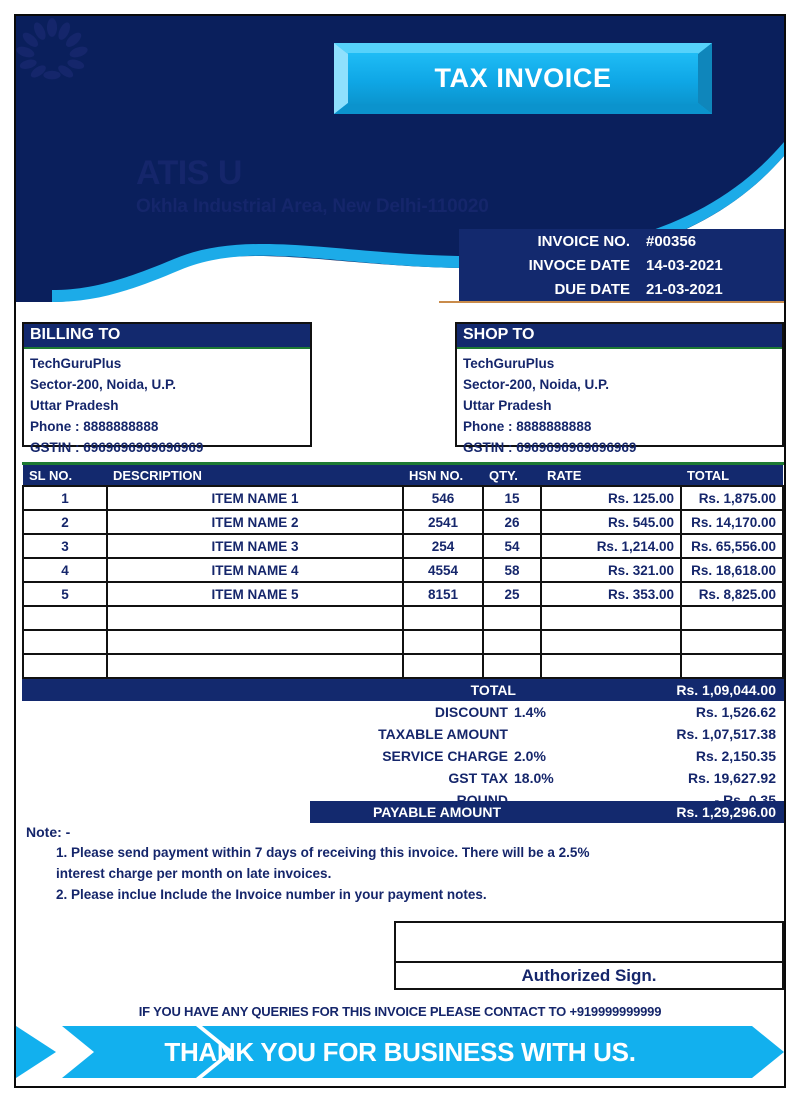 Image resolution: width=800 pixels, height=1102 pixels. Describe the element at coordinates (443, 570) in the screenshot. I see `cell-hsn: 4554` at that location.